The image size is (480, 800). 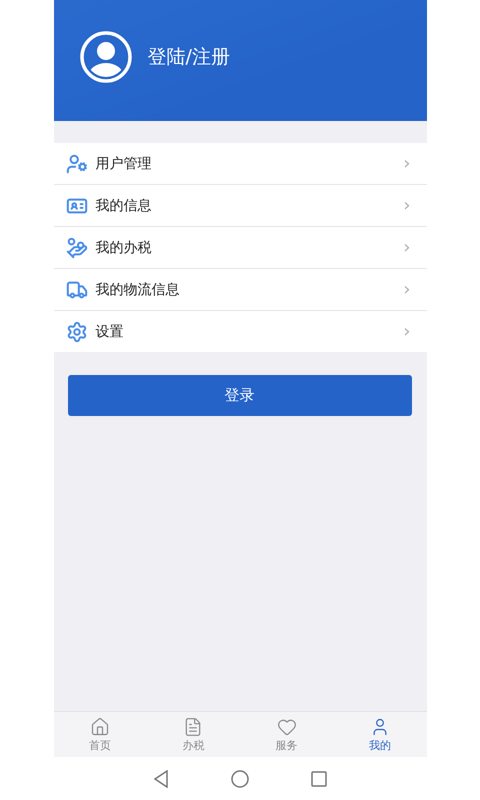 I want to click on menu-label: 我的办税, so click(x=124, y=247).